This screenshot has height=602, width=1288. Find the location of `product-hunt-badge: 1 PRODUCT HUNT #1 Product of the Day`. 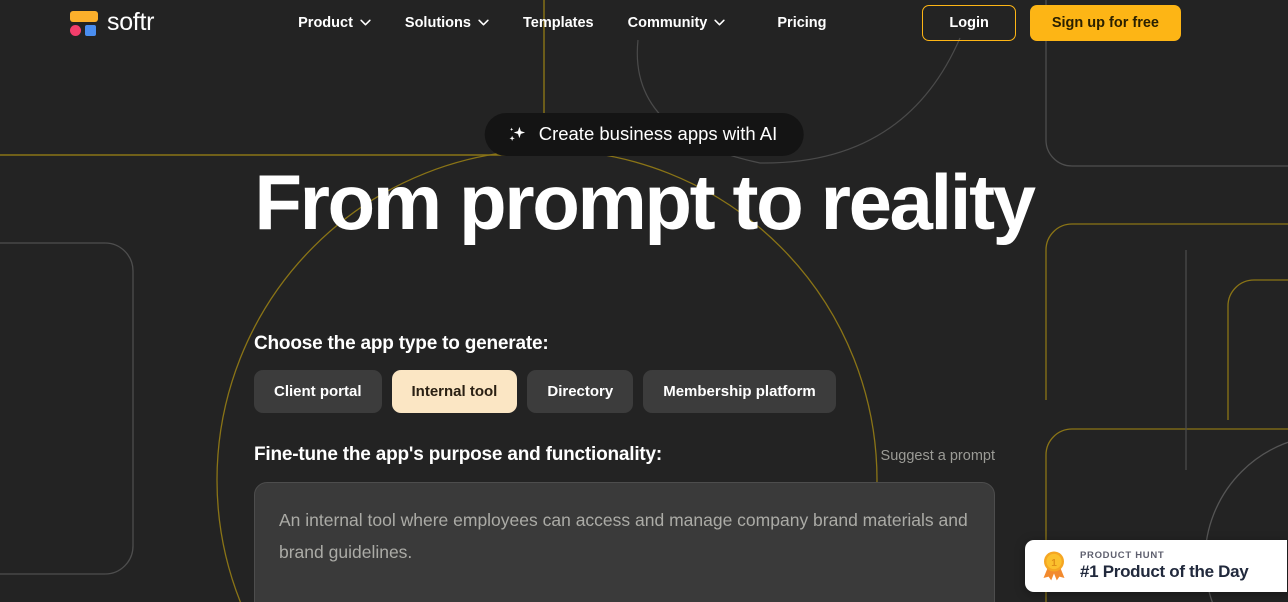

product-hunt-badge: 1 PRODUCT HUNT #1 Product of the Day is located at coordinates (1156, 566).